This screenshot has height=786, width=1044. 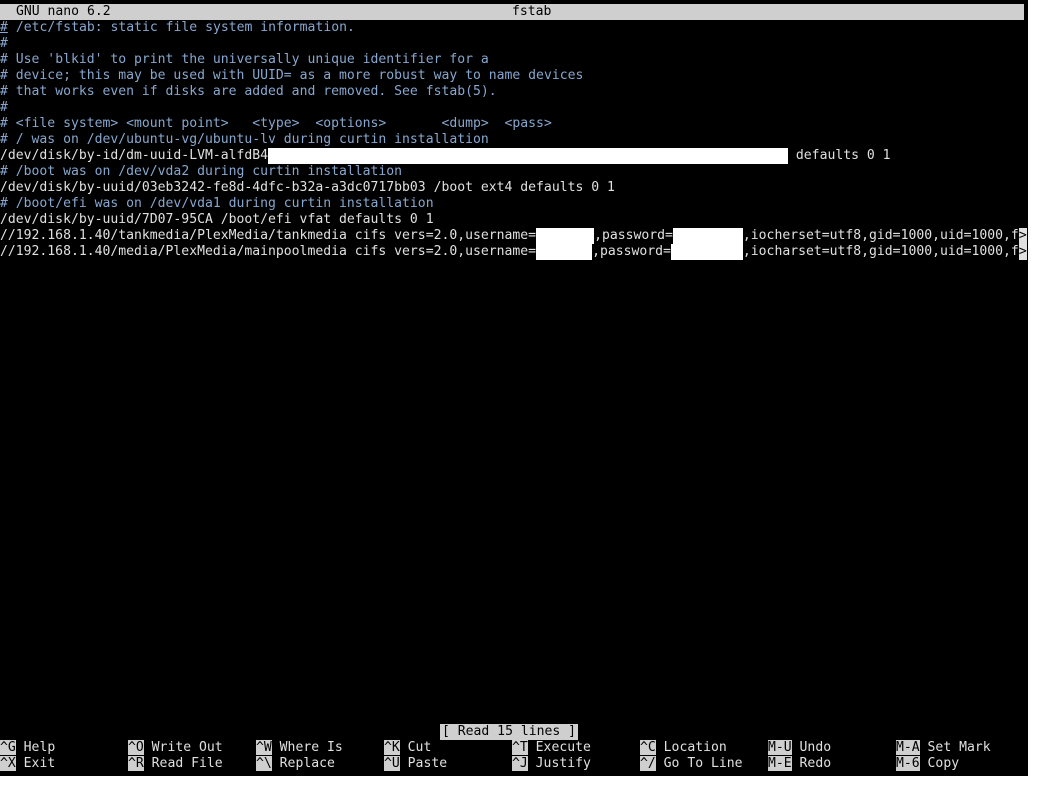 What do you see at coordinates (648, 763) in the screenshot?
I see `shortcut-key: ^/` at bounding box center [648, 763].